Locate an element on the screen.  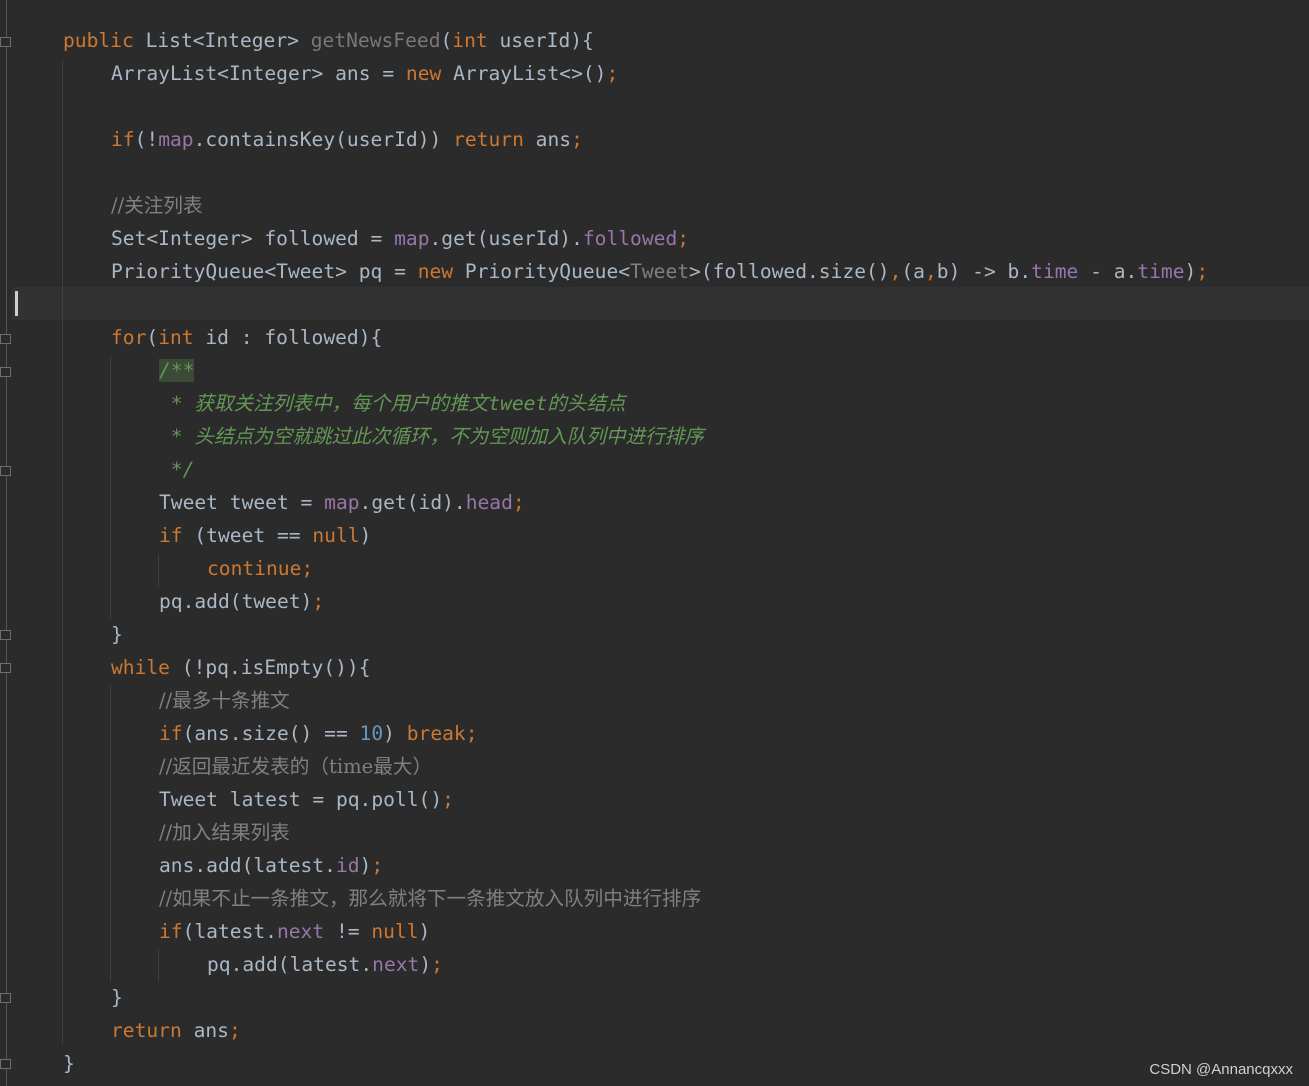
gutter-divider is located at coordinates (6, 543).